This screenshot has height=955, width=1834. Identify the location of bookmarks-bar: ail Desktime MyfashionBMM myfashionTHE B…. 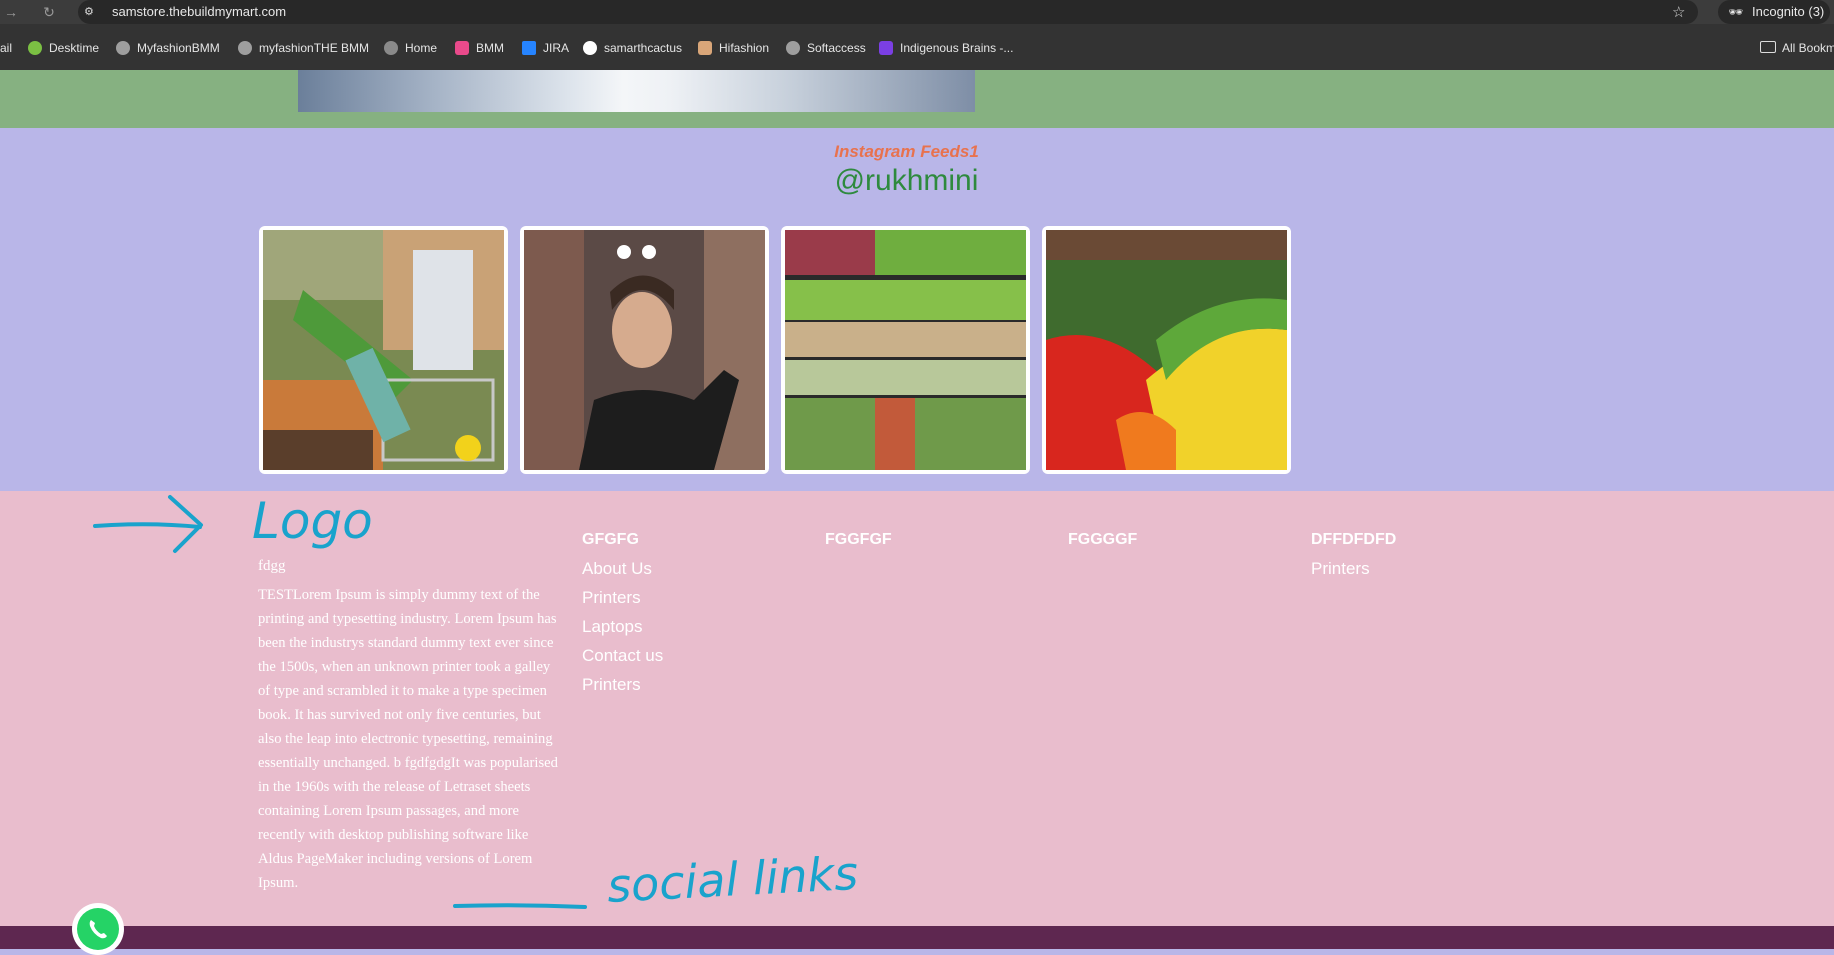
(917, 47).